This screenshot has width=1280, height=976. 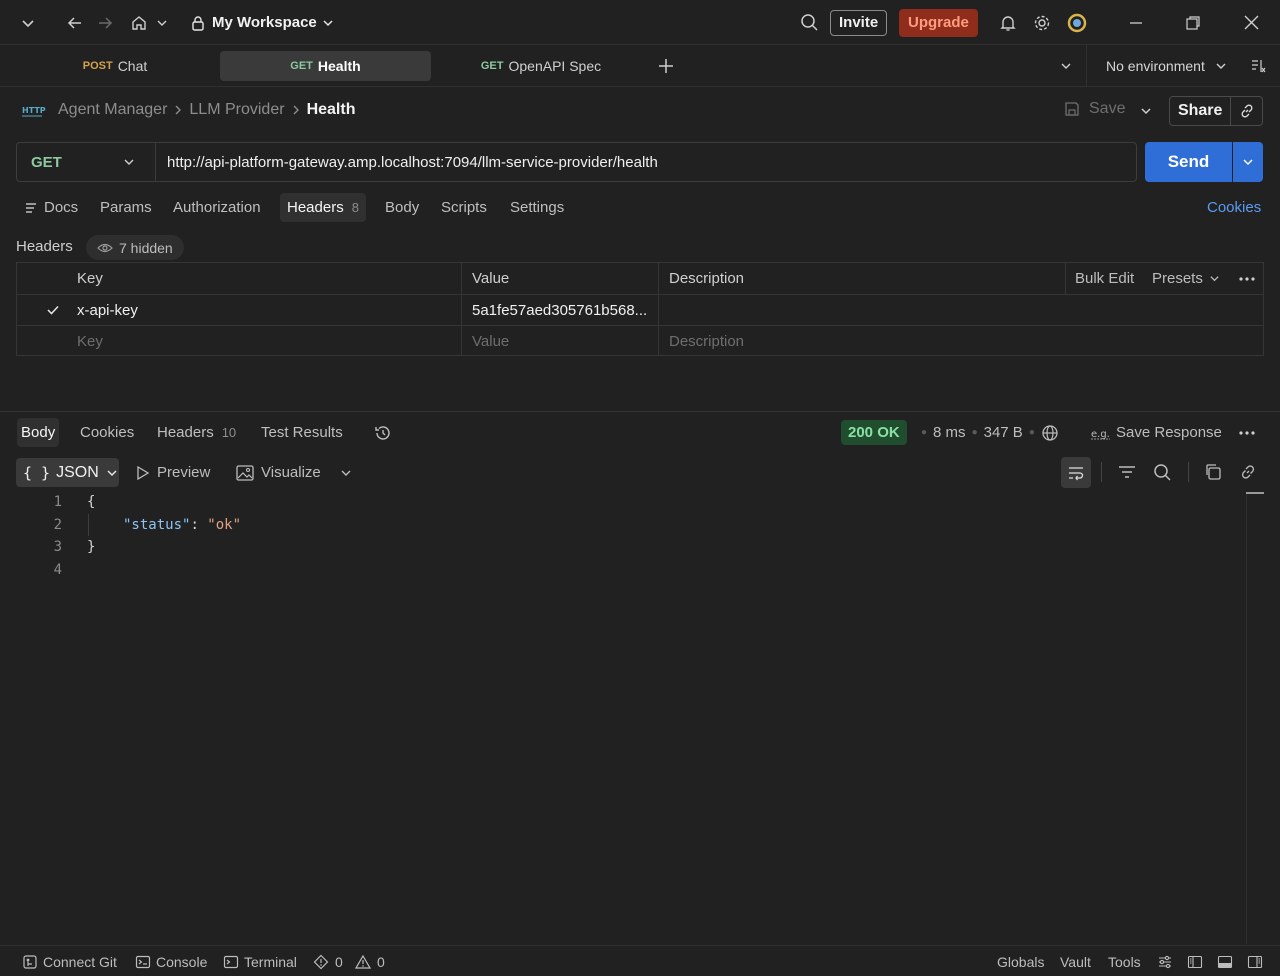 I want to click on avatar, so click(x=1077, y=22).